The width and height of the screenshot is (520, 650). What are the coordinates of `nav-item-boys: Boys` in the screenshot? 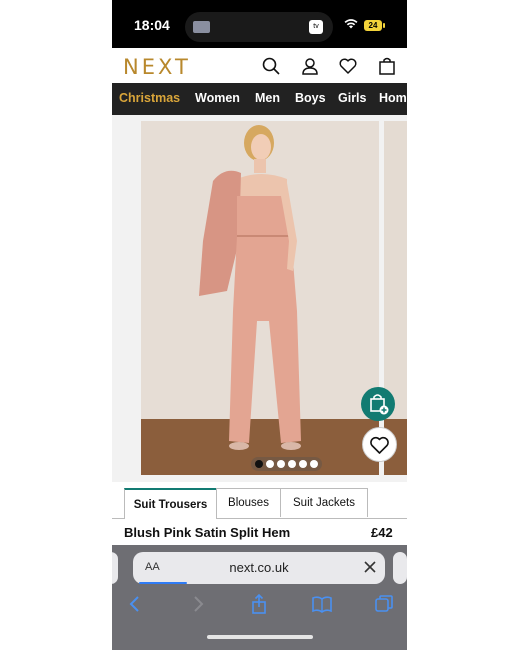 It's located at (310, 98).